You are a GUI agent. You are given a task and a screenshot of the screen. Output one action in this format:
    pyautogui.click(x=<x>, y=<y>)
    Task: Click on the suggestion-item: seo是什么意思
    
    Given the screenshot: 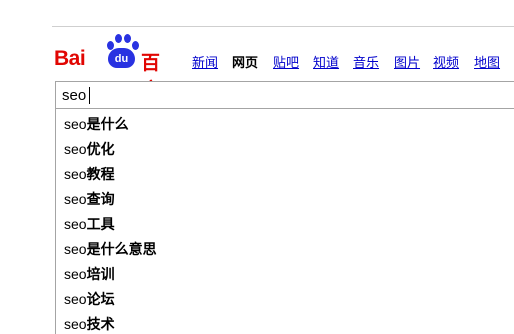 What is the action you would take?
    pyautogui.click(x=110, y=249)
    